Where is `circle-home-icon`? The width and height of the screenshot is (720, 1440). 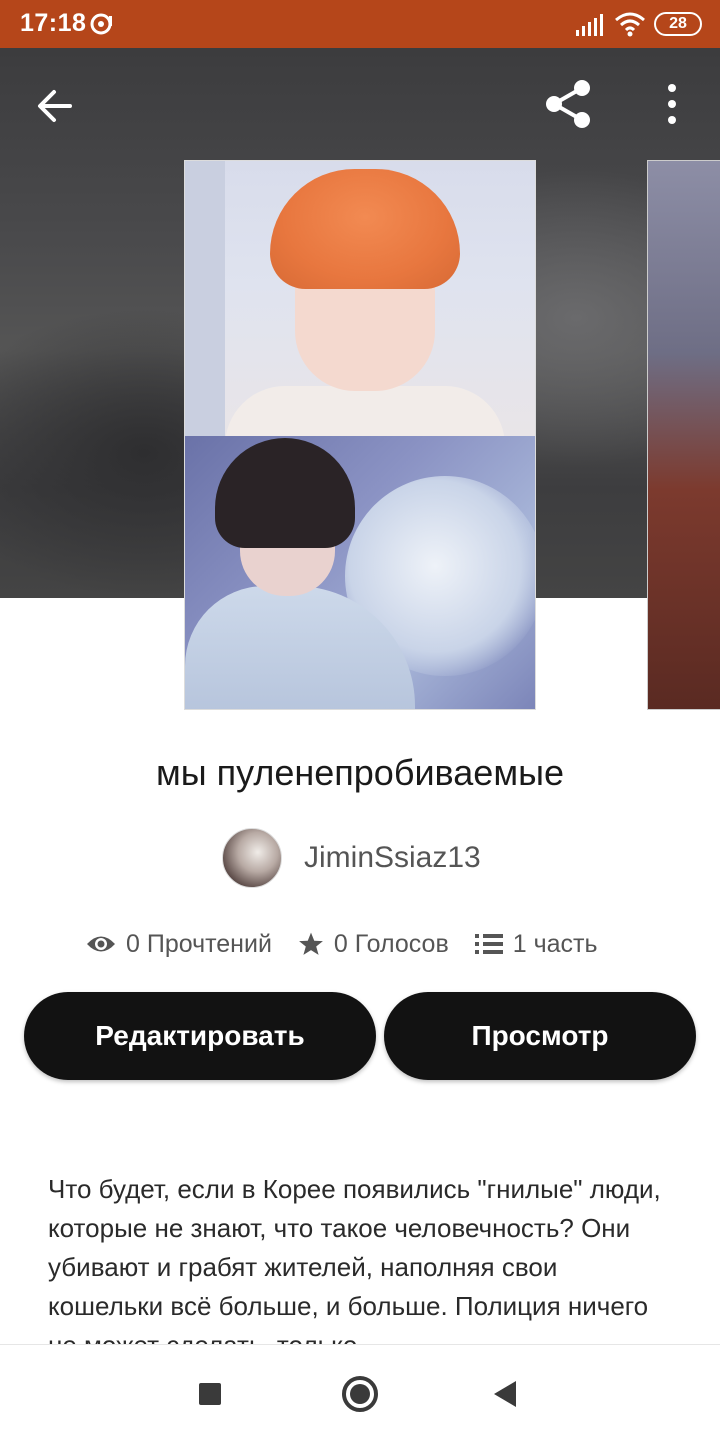
circle-home-icon is located at coordinates (360, 1394).